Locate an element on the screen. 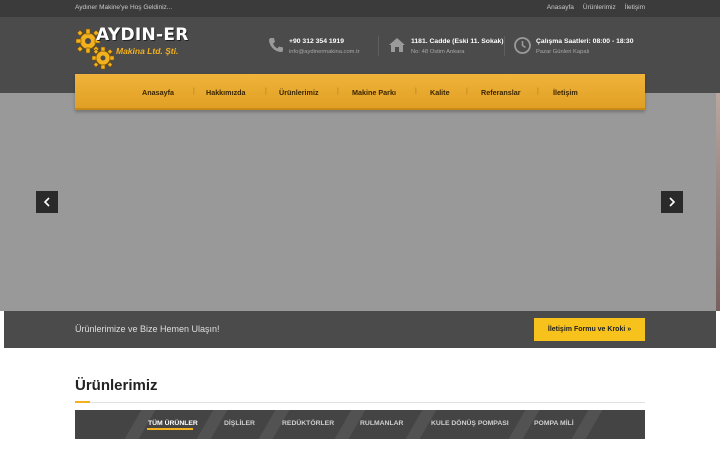  heading-accent is located at coordinates (82, 402).